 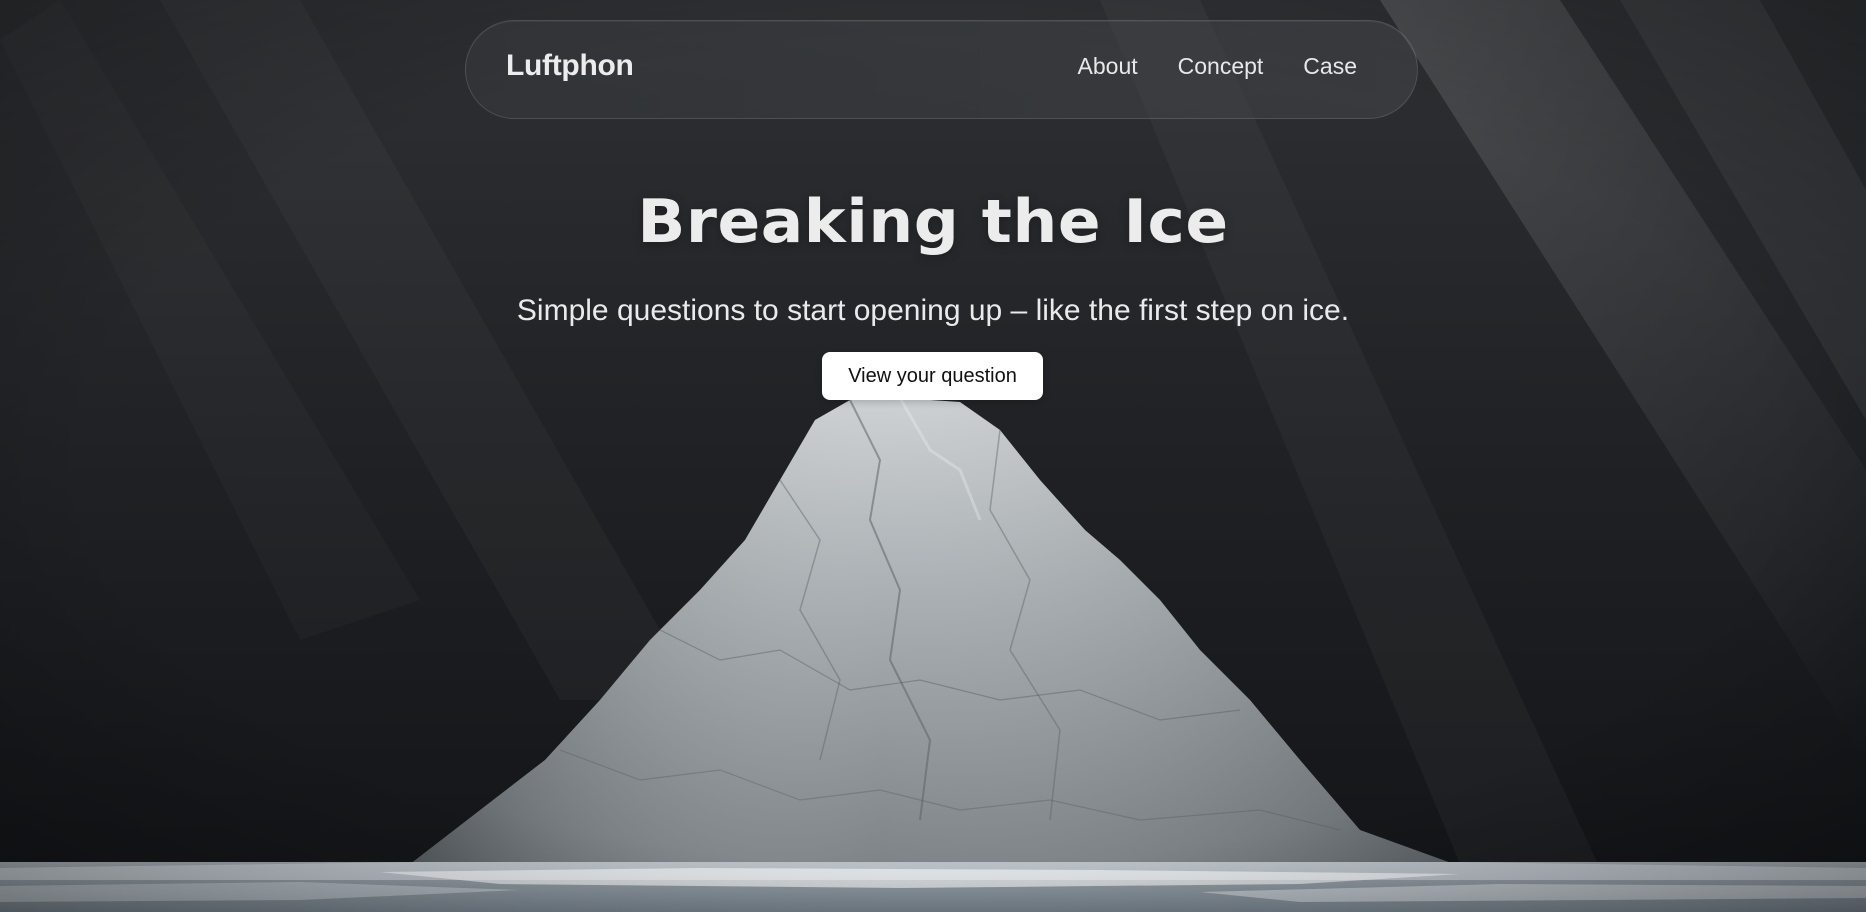 What do you see at coordinates (933, 222) in the screenshot?
I see `hero-title: Breaking the Ice` at bounding box center [933, 222].